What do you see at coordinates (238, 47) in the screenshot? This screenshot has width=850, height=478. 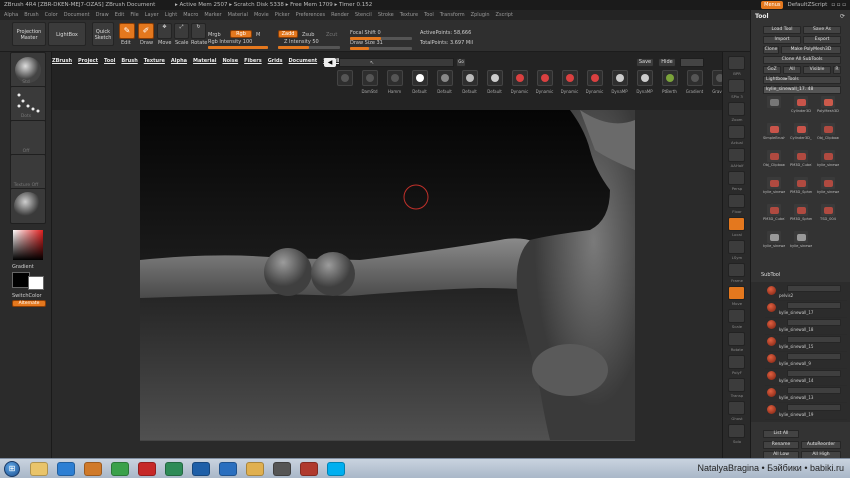 I see `rgb-intensity-slider` at bounding box center [238, 47].